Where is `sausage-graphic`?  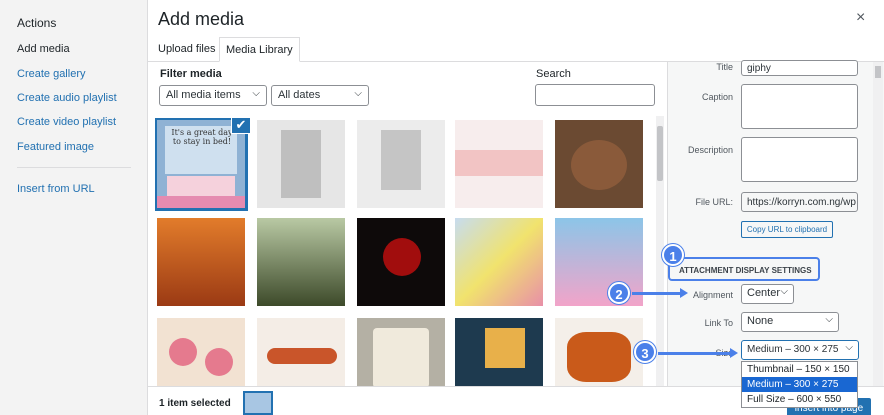
sausage-graphic is located at coordinates (302, 356).